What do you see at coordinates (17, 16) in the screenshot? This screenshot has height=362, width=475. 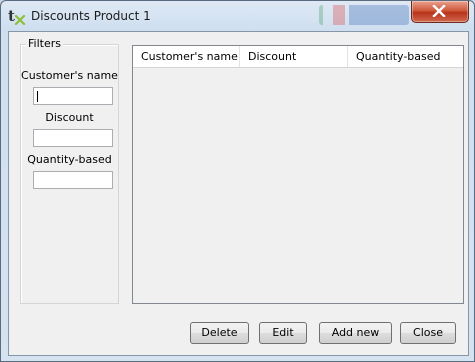 I see `app-logo-icon: t` at bounding box center [17, 16].